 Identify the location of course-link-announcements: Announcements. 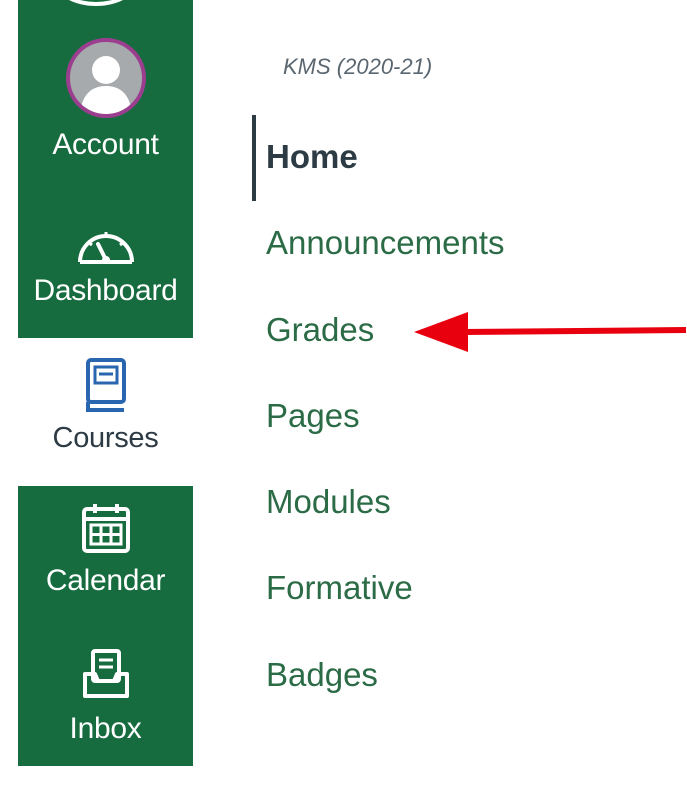
(385, 243).